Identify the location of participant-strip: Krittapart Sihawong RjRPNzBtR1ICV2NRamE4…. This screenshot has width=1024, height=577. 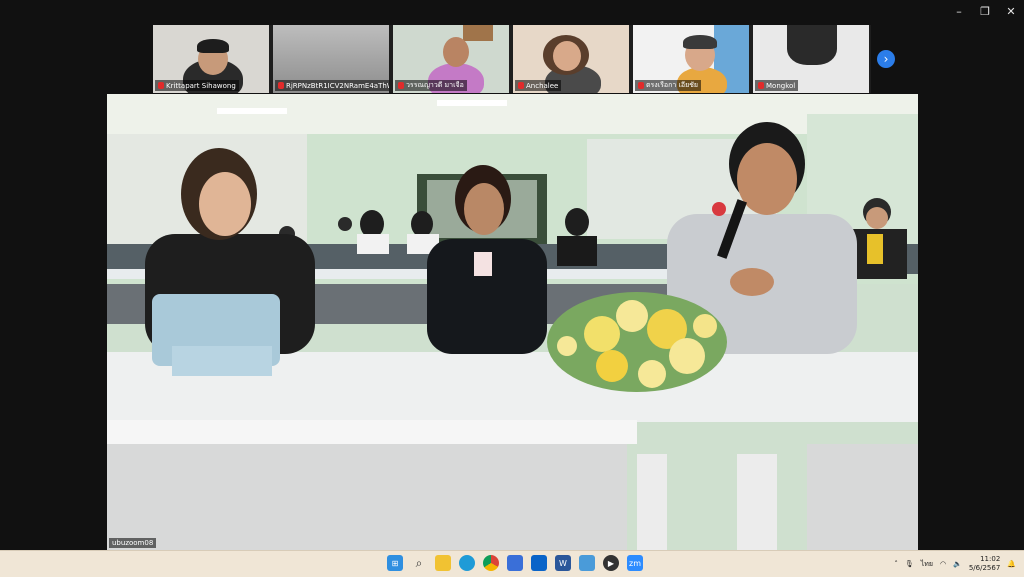
(512, 59).